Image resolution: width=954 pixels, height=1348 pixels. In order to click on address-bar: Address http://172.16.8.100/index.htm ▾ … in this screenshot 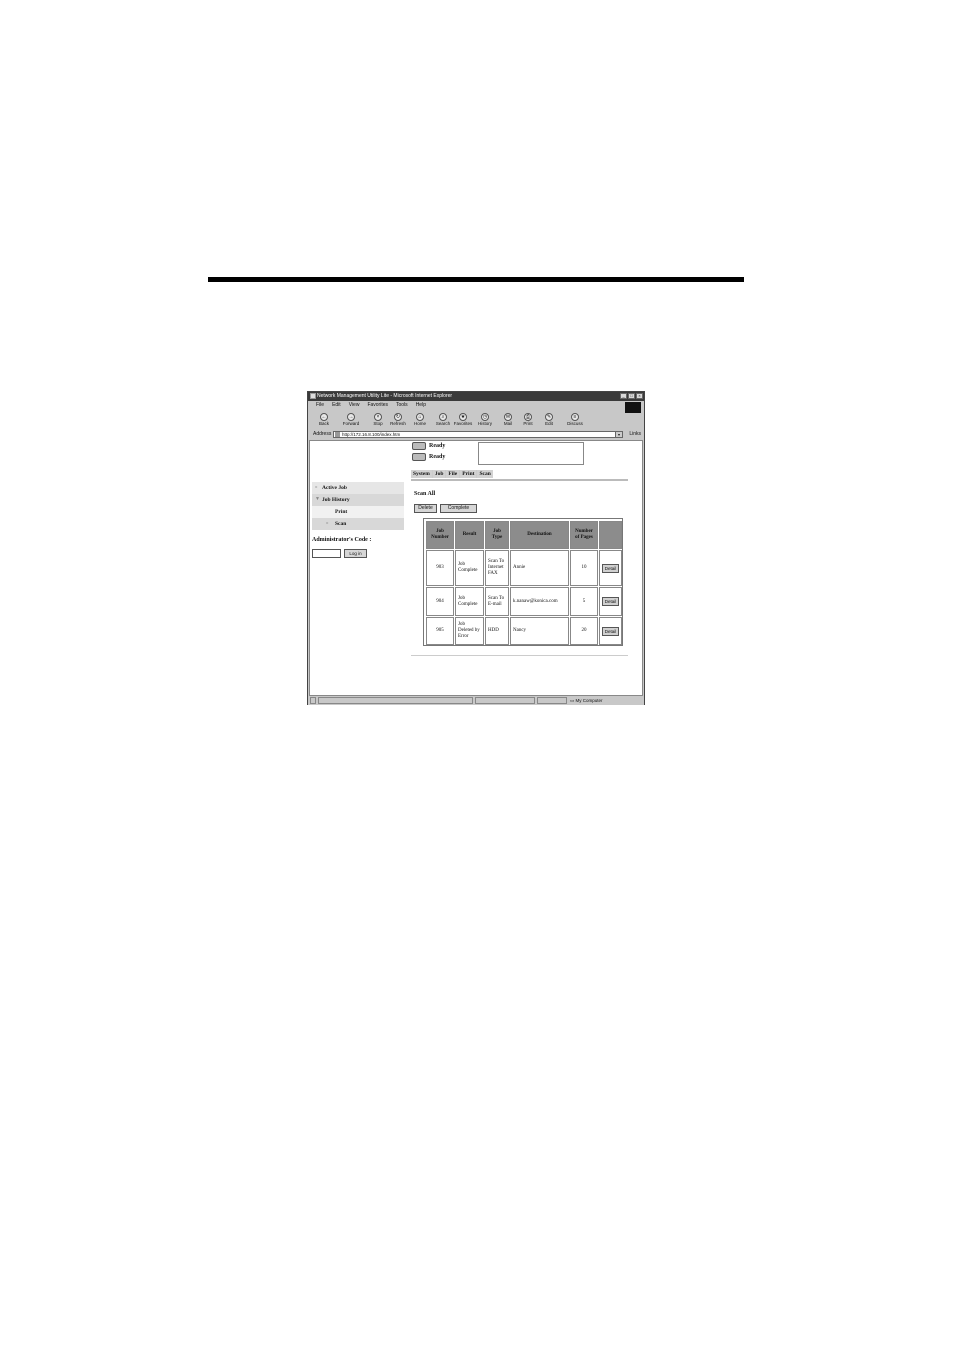, I will do `click(476, 434)`.